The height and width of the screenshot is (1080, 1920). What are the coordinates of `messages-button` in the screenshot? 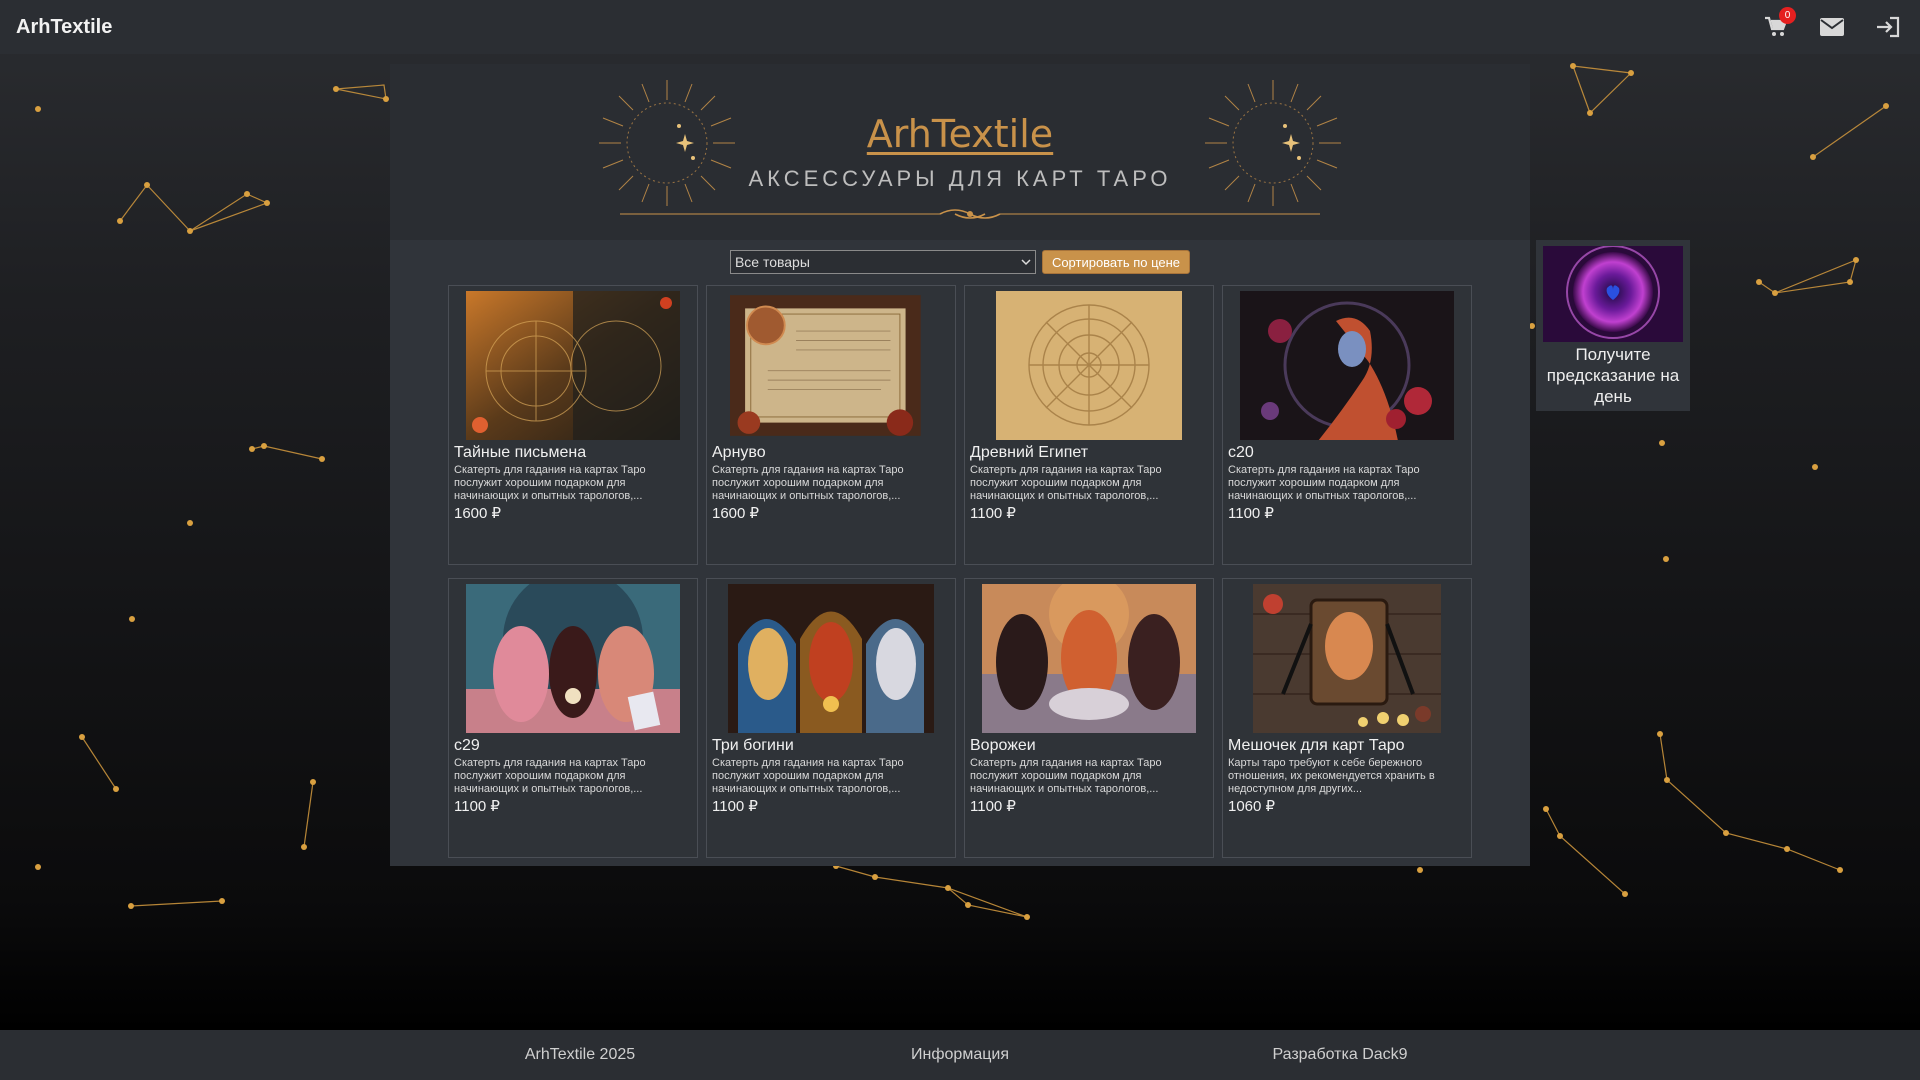 It's located at (1832, 27).